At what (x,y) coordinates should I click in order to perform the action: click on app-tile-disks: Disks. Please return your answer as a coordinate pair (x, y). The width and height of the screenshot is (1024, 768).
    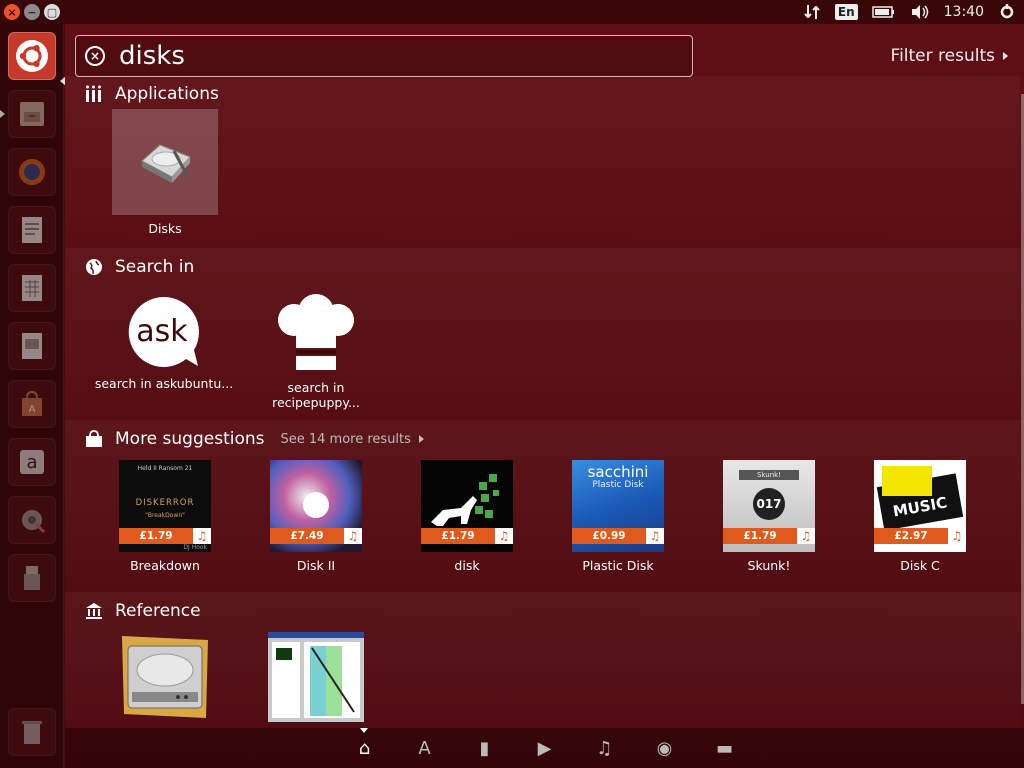
    Looking at the image, I should click on (165, 172).